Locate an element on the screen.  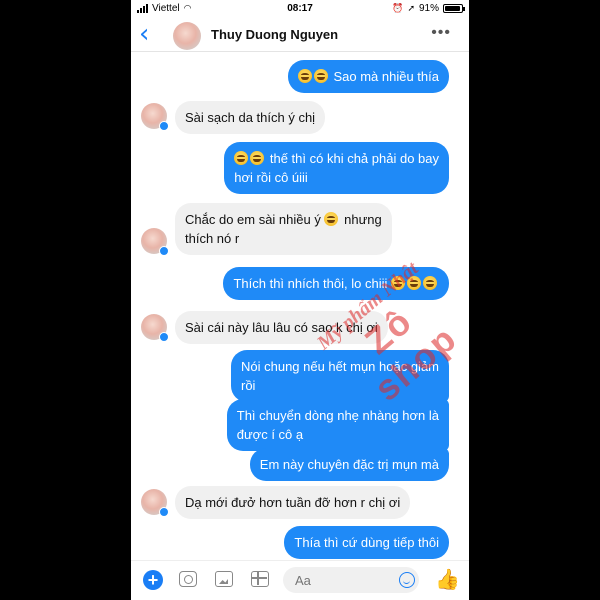
message-text: Sài sạch da thích ý chị is located at coordinates (250, 117).